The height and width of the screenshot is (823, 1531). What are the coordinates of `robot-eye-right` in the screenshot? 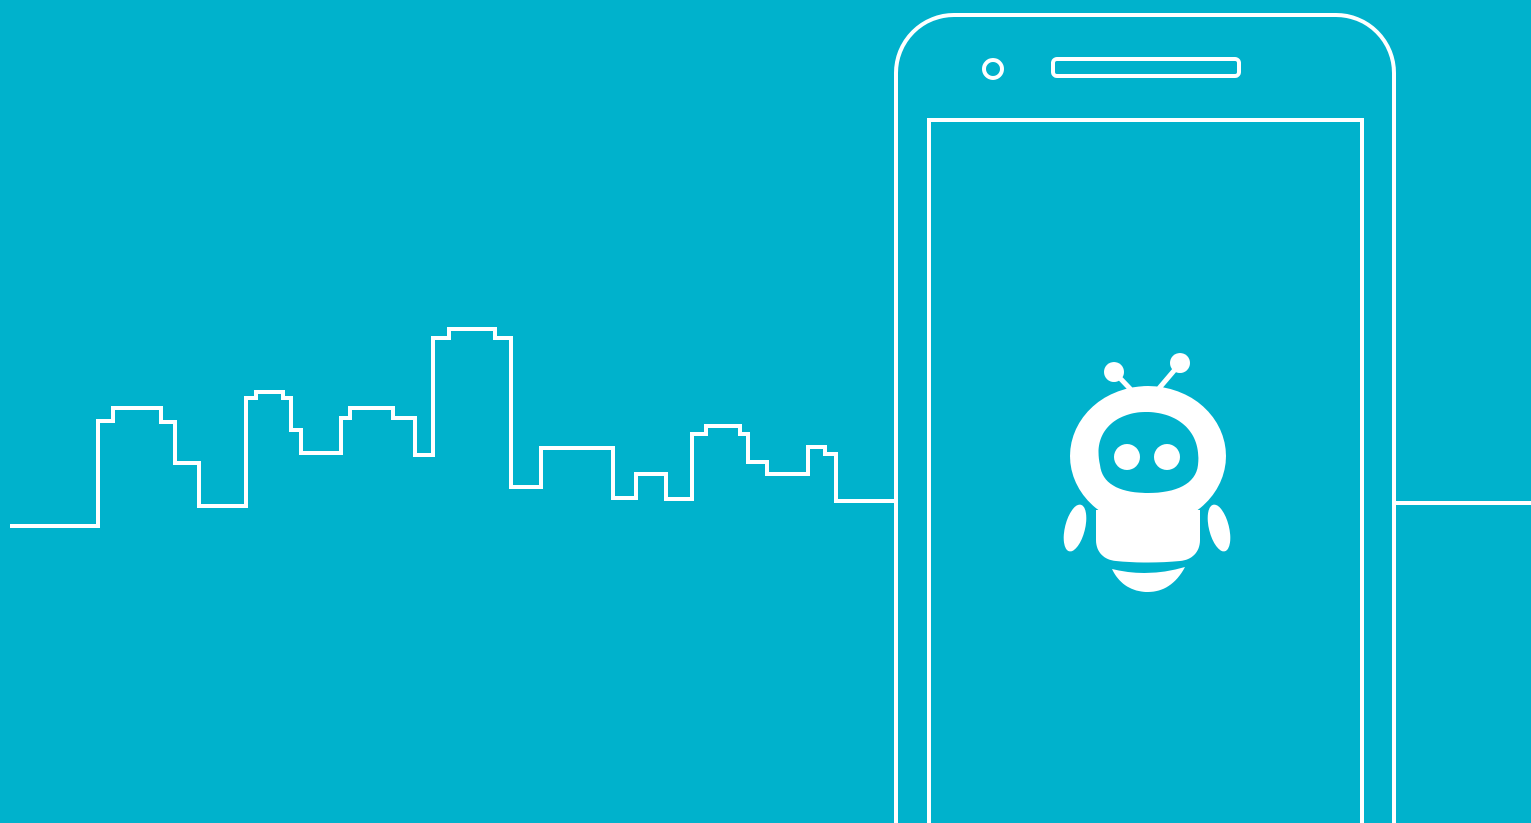 It's located at (1167, 457).